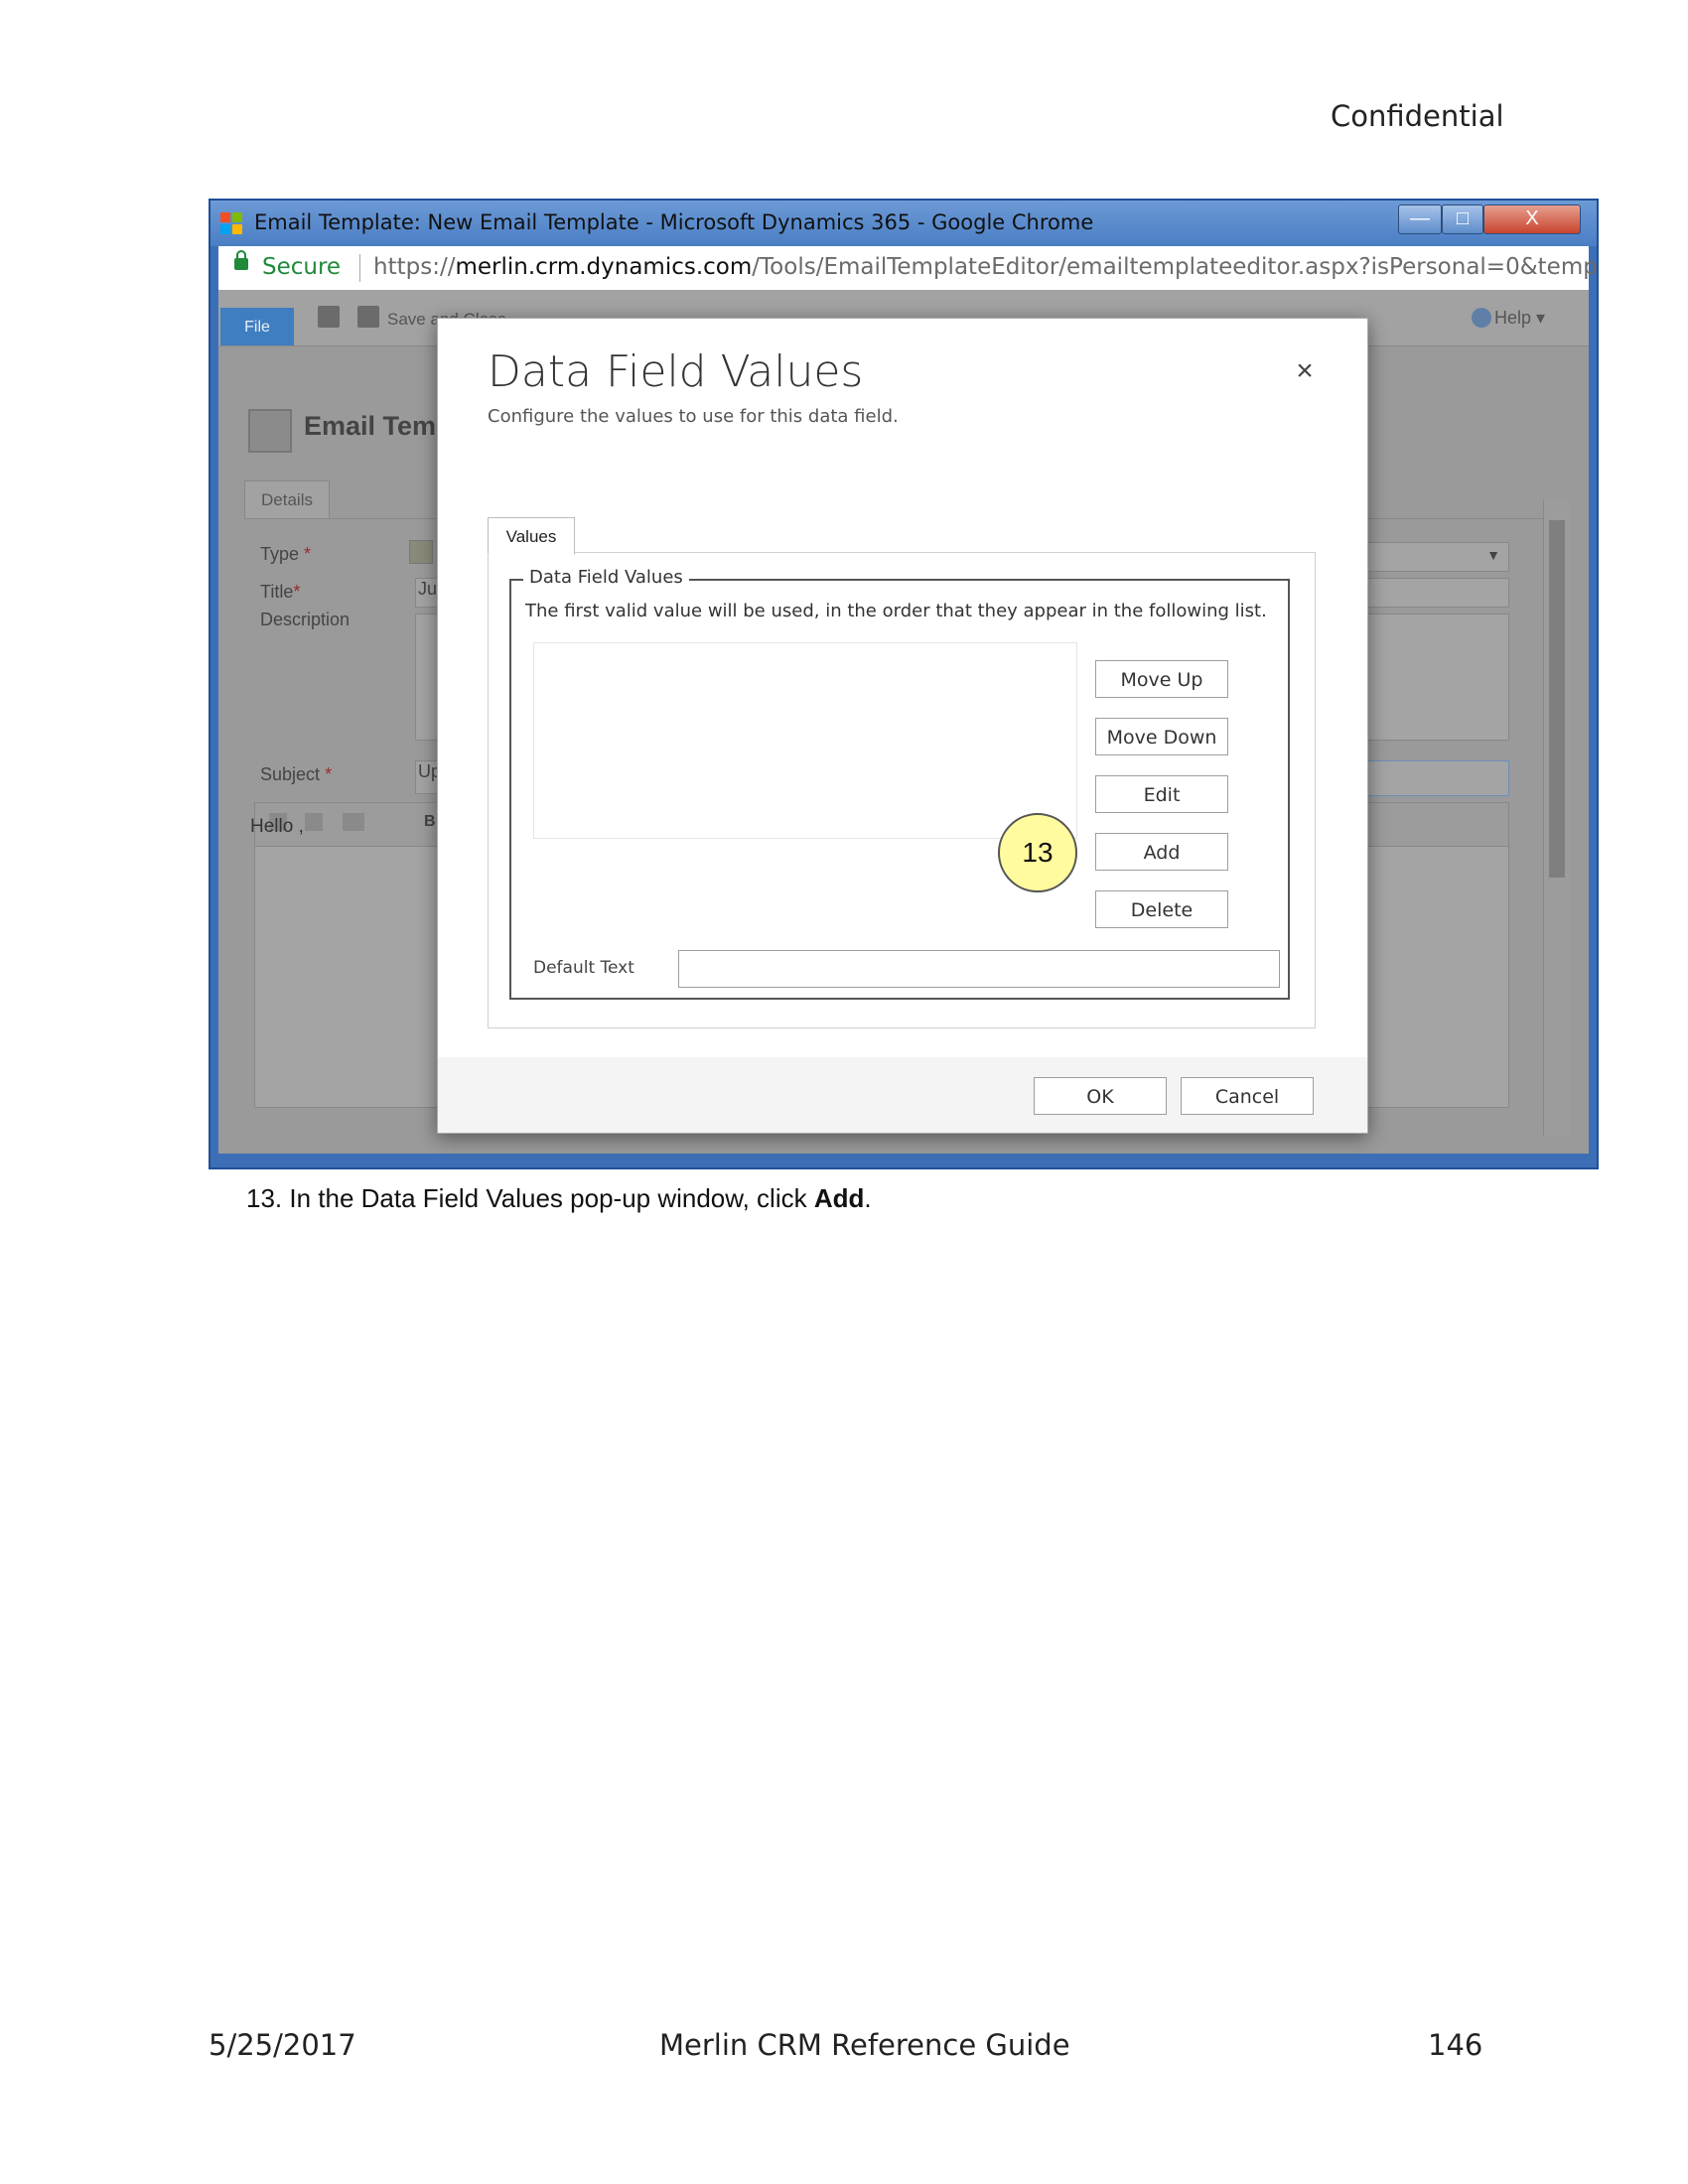 Image resolution: width=1688 pixels, height=2184 pixels. What do you see at coordinates (531, 536) in the screenshot?
I see `tab-values: Values` at bounding box center [531, 536].